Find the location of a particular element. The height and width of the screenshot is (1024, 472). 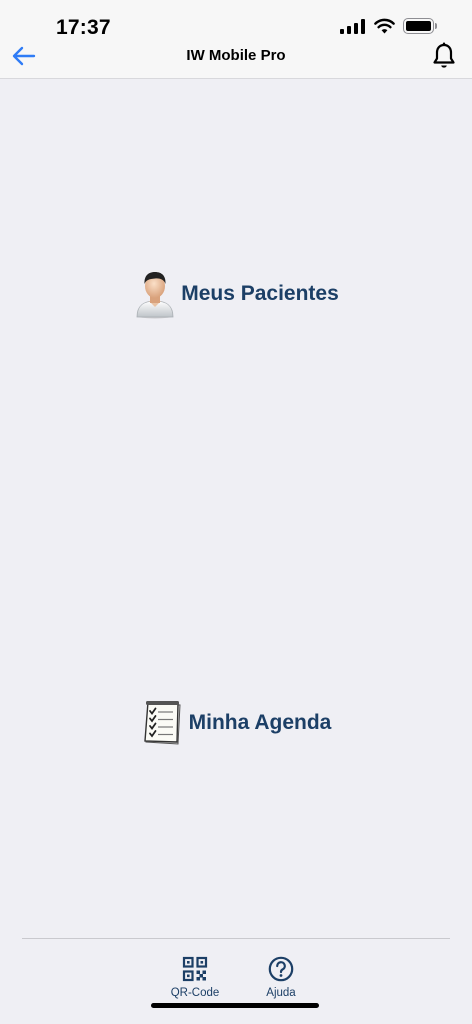

battery-icon is located at coordinates (420, 26).